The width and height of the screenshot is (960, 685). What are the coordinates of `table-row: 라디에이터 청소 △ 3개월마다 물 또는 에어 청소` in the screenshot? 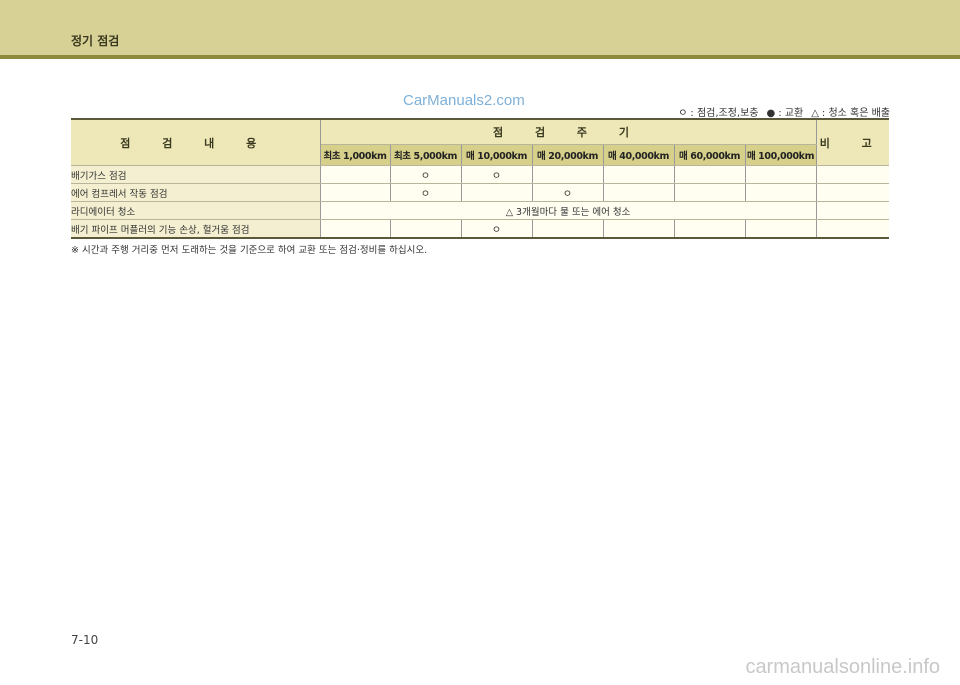 It's located at (480, 210).